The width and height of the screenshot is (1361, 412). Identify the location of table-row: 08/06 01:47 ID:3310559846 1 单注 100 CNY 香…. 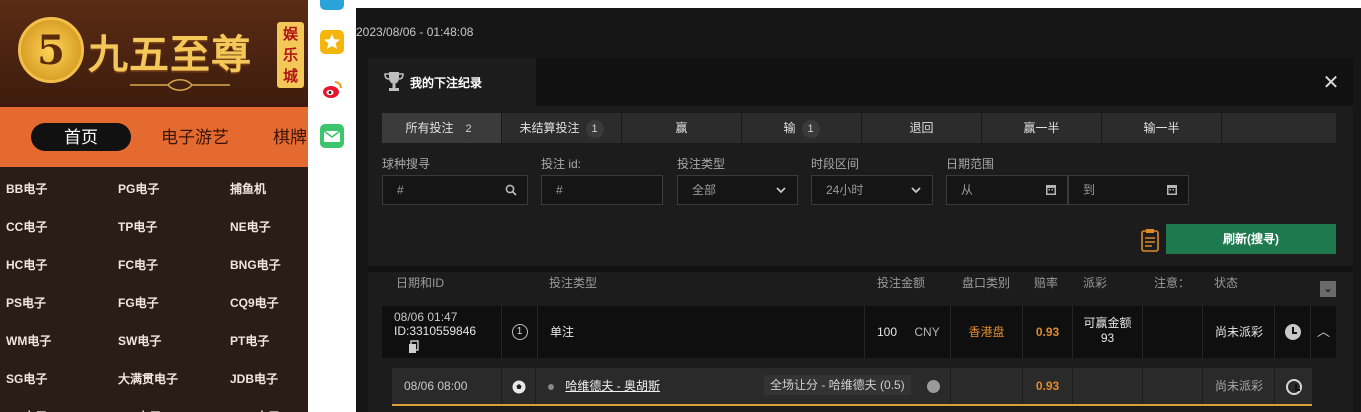
(859, 332).